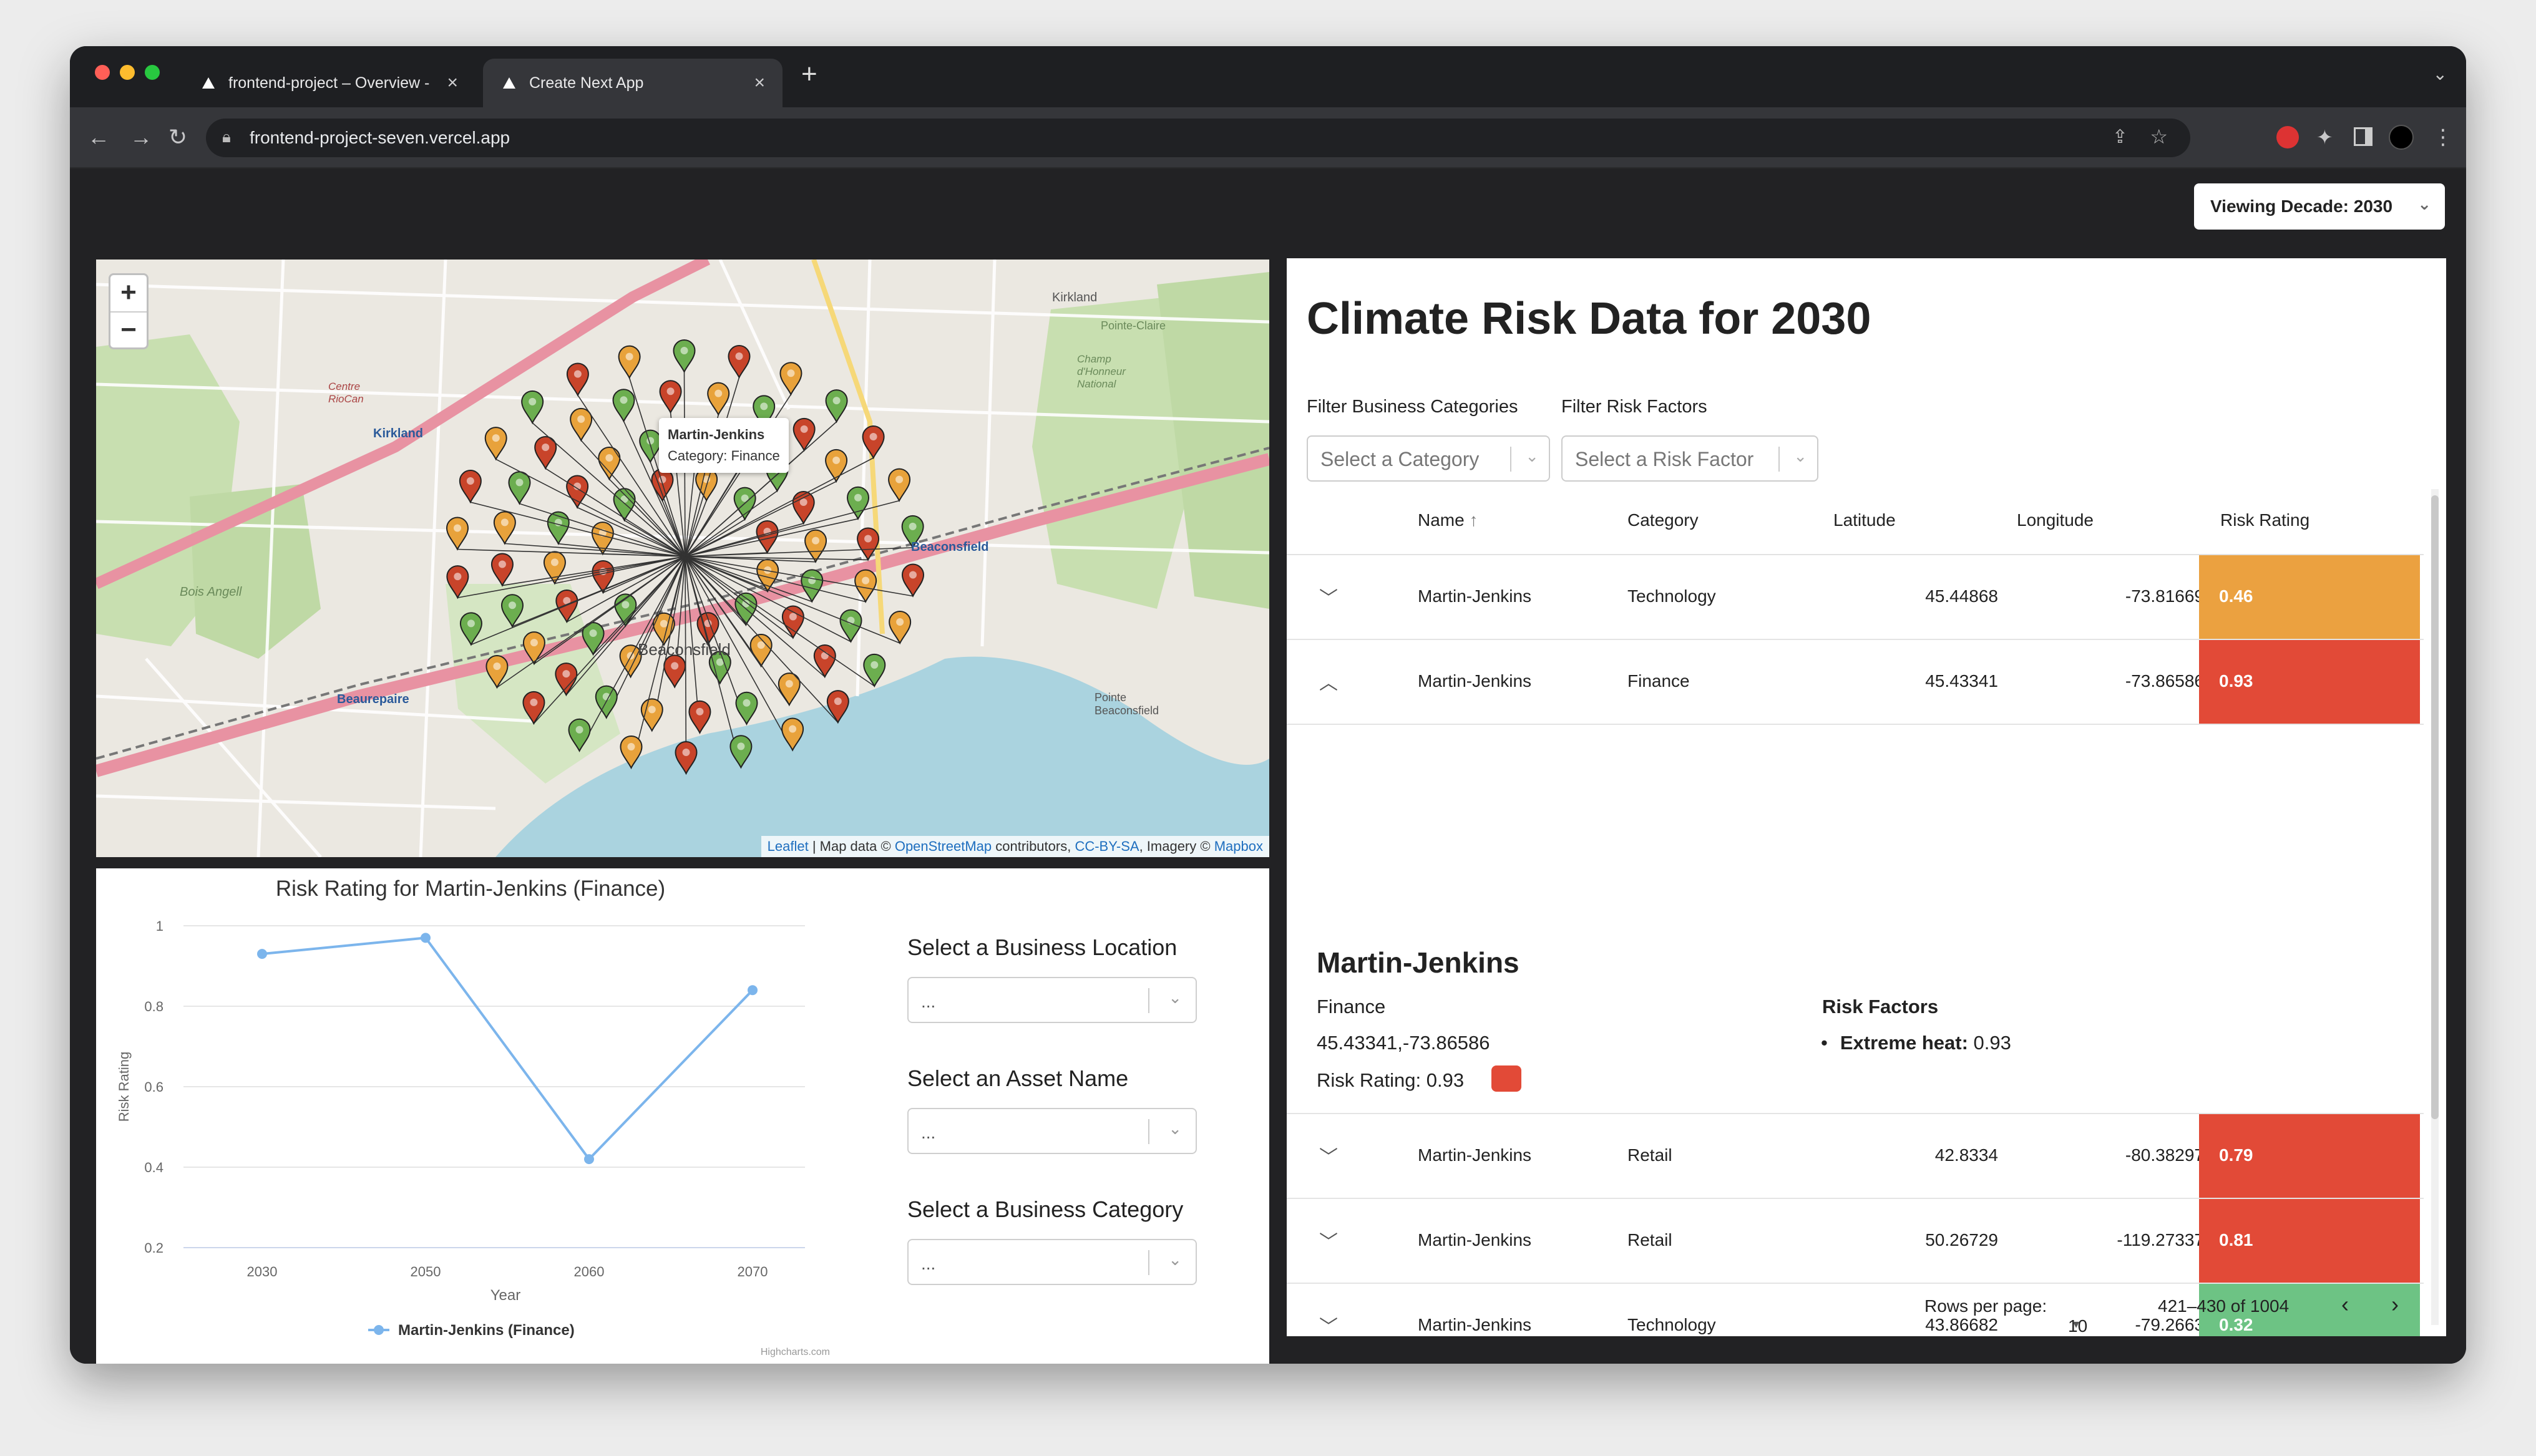 This screenshot has height=1456, width=2536. Describe the element at coordinates (795, 1352) in the screenshot. I see `chart-credit: Highcharts.com` at that location.